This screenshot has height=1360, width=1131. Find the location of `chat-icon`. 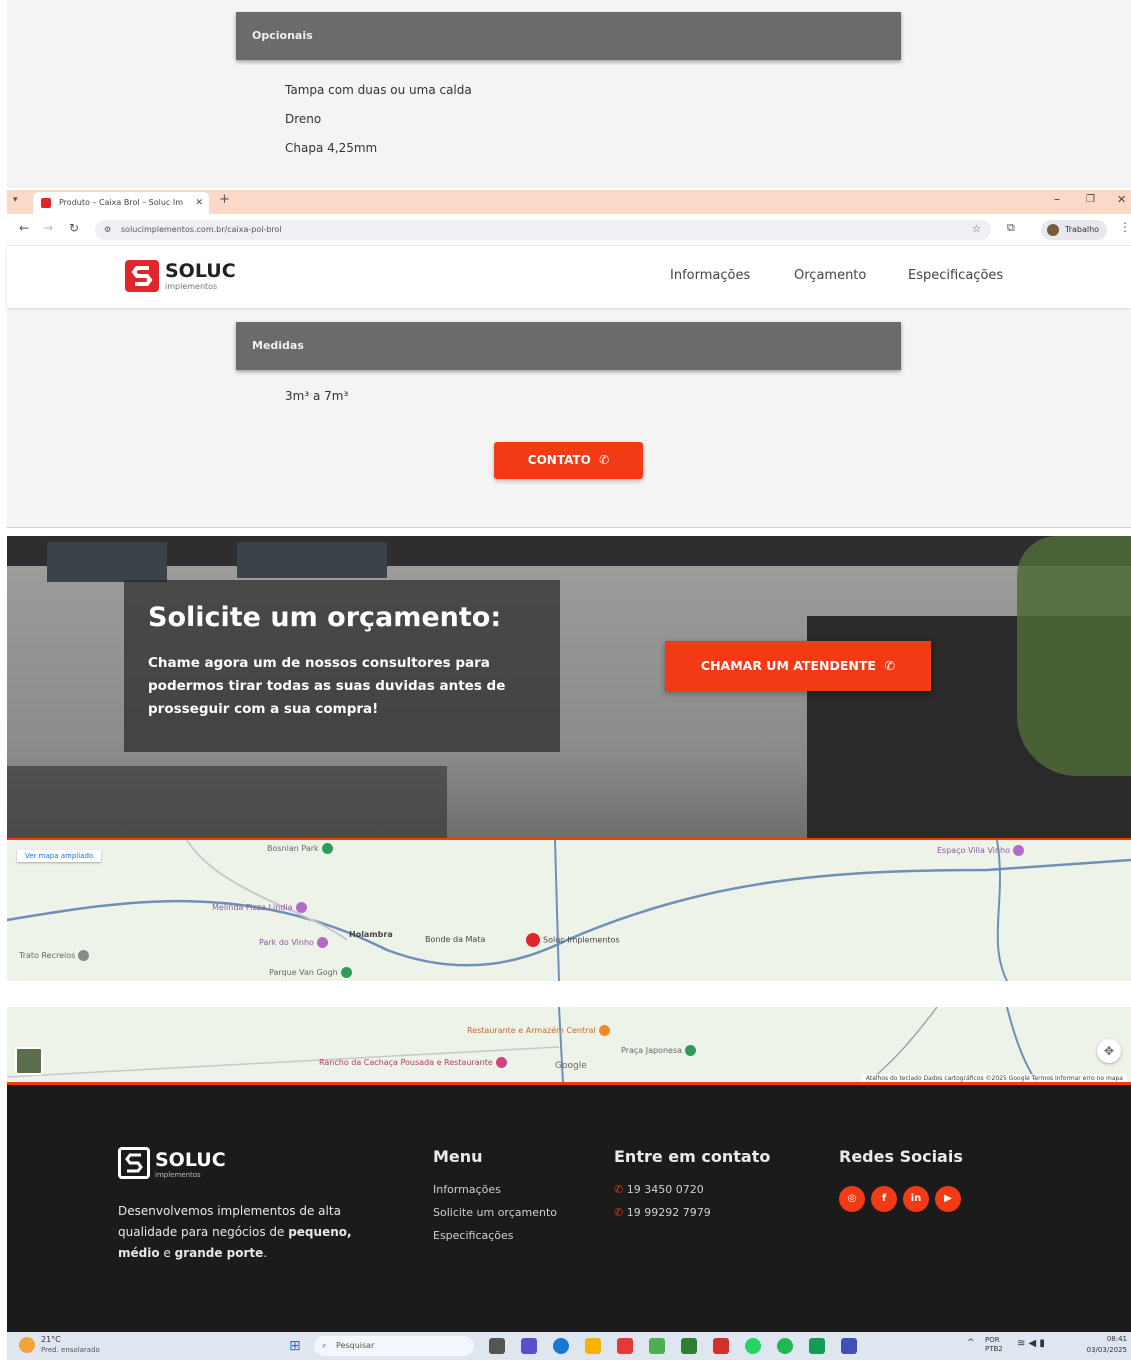

chat-icon is located at coordinates (529, 1346).